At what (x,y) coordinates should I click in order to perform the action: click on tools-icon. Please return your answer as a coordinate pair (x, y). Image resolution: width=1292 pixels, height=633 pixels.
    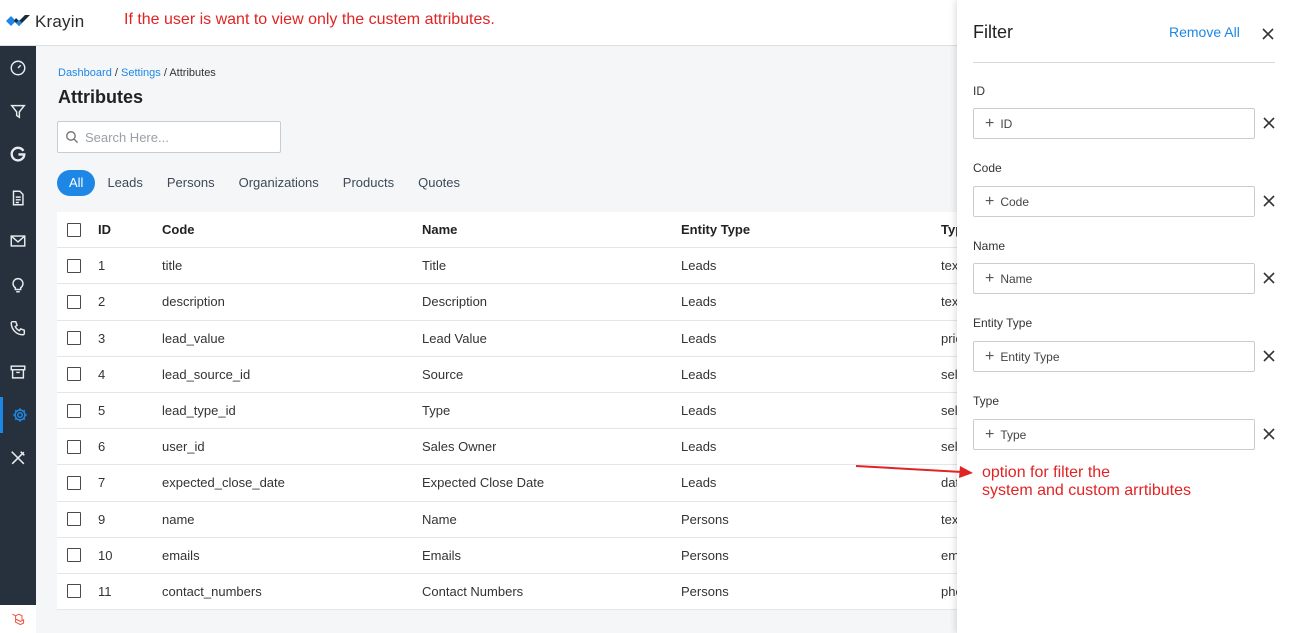
    Looking at the image, I should click on (18, 458).